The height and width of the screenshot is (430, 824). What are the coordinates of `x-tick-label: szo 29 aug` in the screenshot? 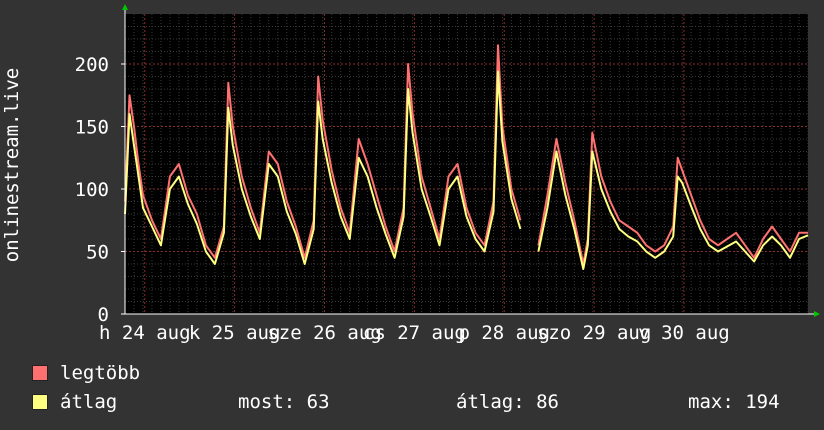 It's located at (594, 333).